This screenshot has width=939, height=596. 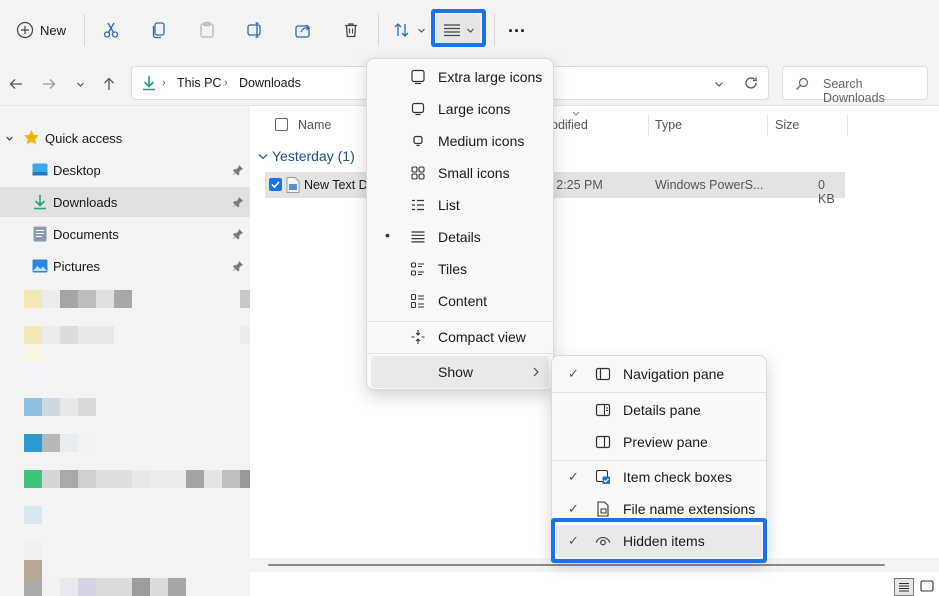 What do you see at coordinates (787, 125) in the screenshot?
I see `column-header-size: Size` at bounding box center [787, 125].